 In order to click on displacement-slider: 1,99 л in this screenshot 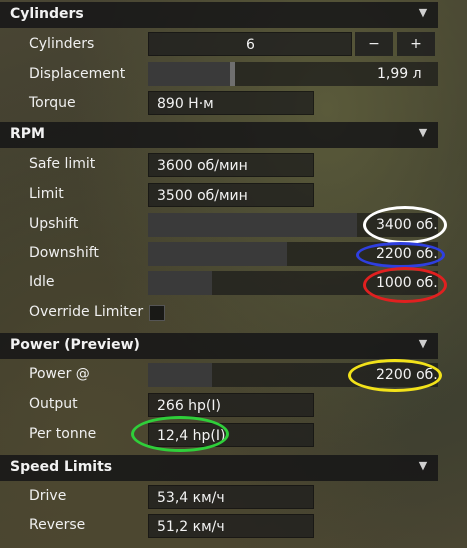, I will do `click(293, 74)`.